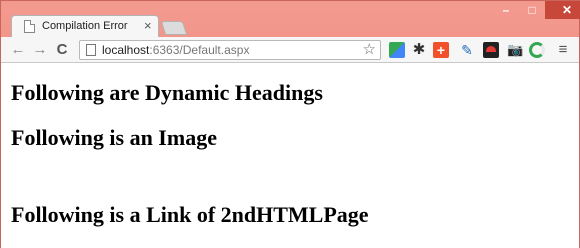 Image resolution: width=580 pixels, height=248 pixels. I want to click on close-window-button: ✕, so click(562, 10).